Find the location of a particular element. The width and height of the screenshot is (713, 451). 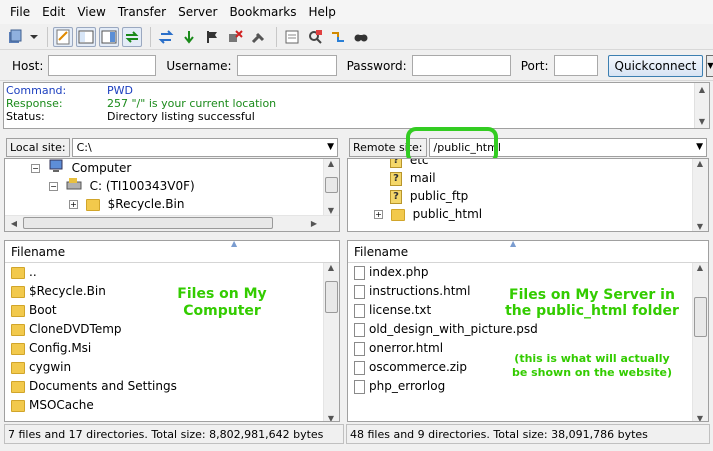

search-remote-files-icon is located at coordinates (361, 37).